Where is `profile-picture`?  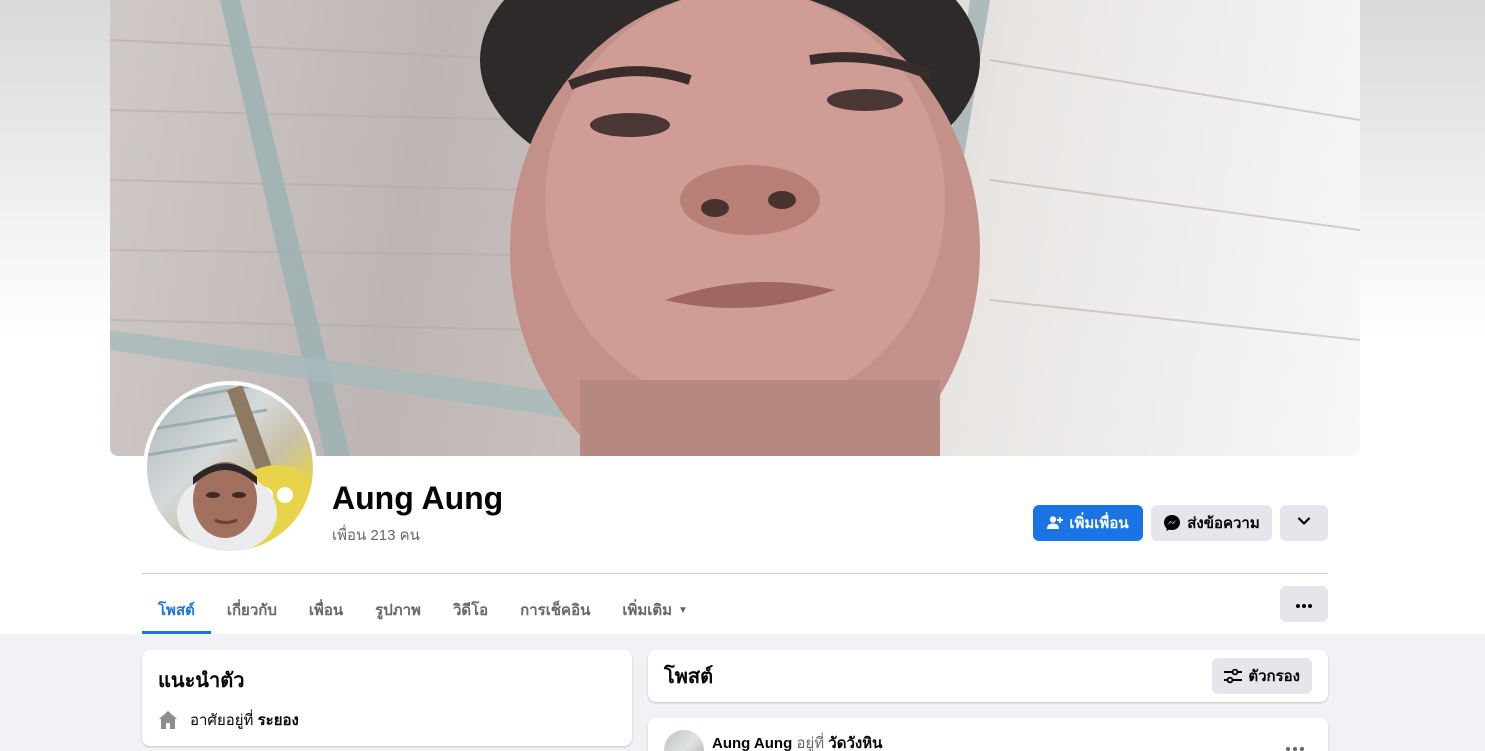
profile-picture is located at coordinates (230, 468).